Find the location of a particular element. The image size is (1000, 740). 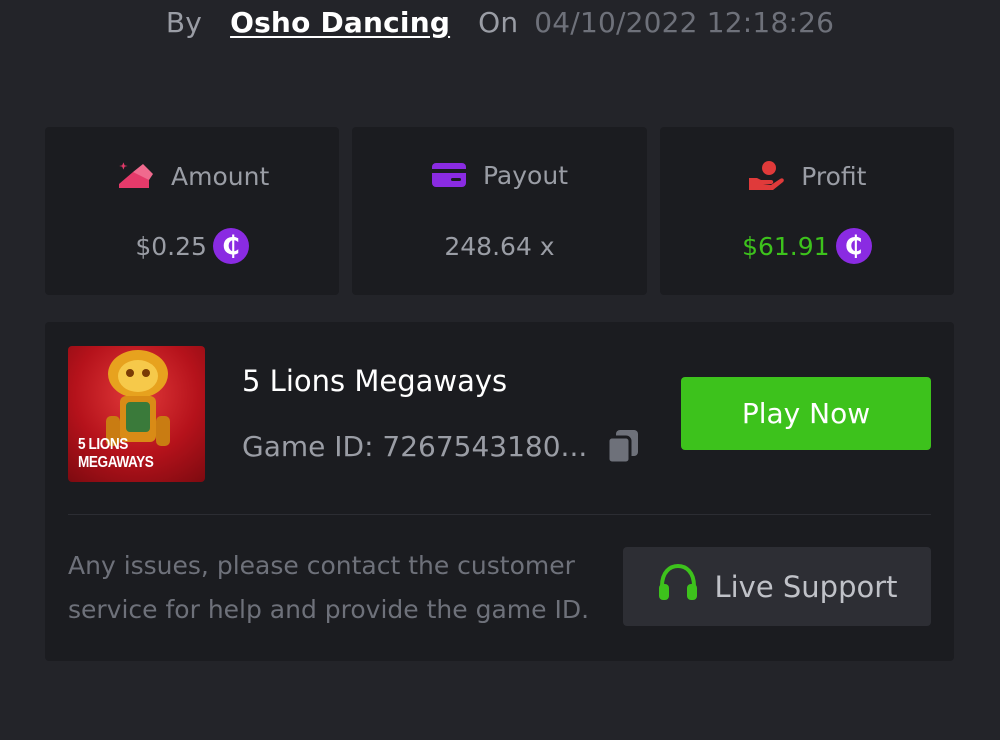

live-support-label: Live Support is located at coordinates (806, 586).